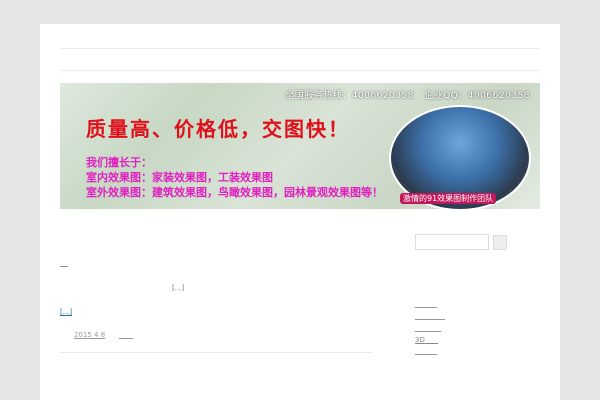 This screenshot has width=600, height=400. I want to click on post-date: 2015 4 8, so click(89, 335).